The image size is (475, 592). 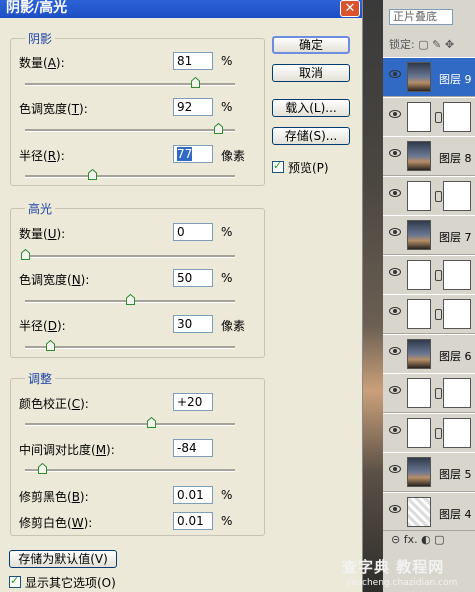 I want to click on midtone-contrast-label: 中间调对比度(M):, so click(x=67, y=450).